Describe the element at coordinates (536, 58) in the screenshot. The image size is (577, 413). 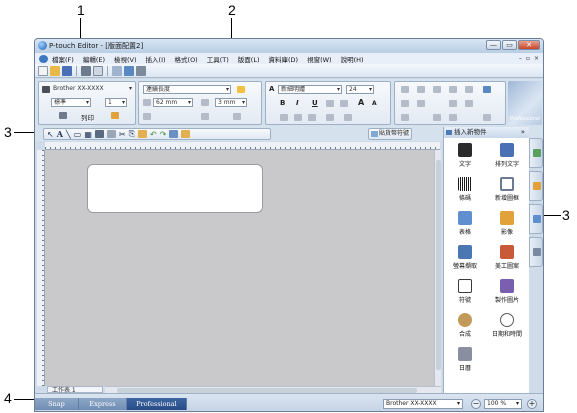
I see `doc-close-button: ×` at that location.